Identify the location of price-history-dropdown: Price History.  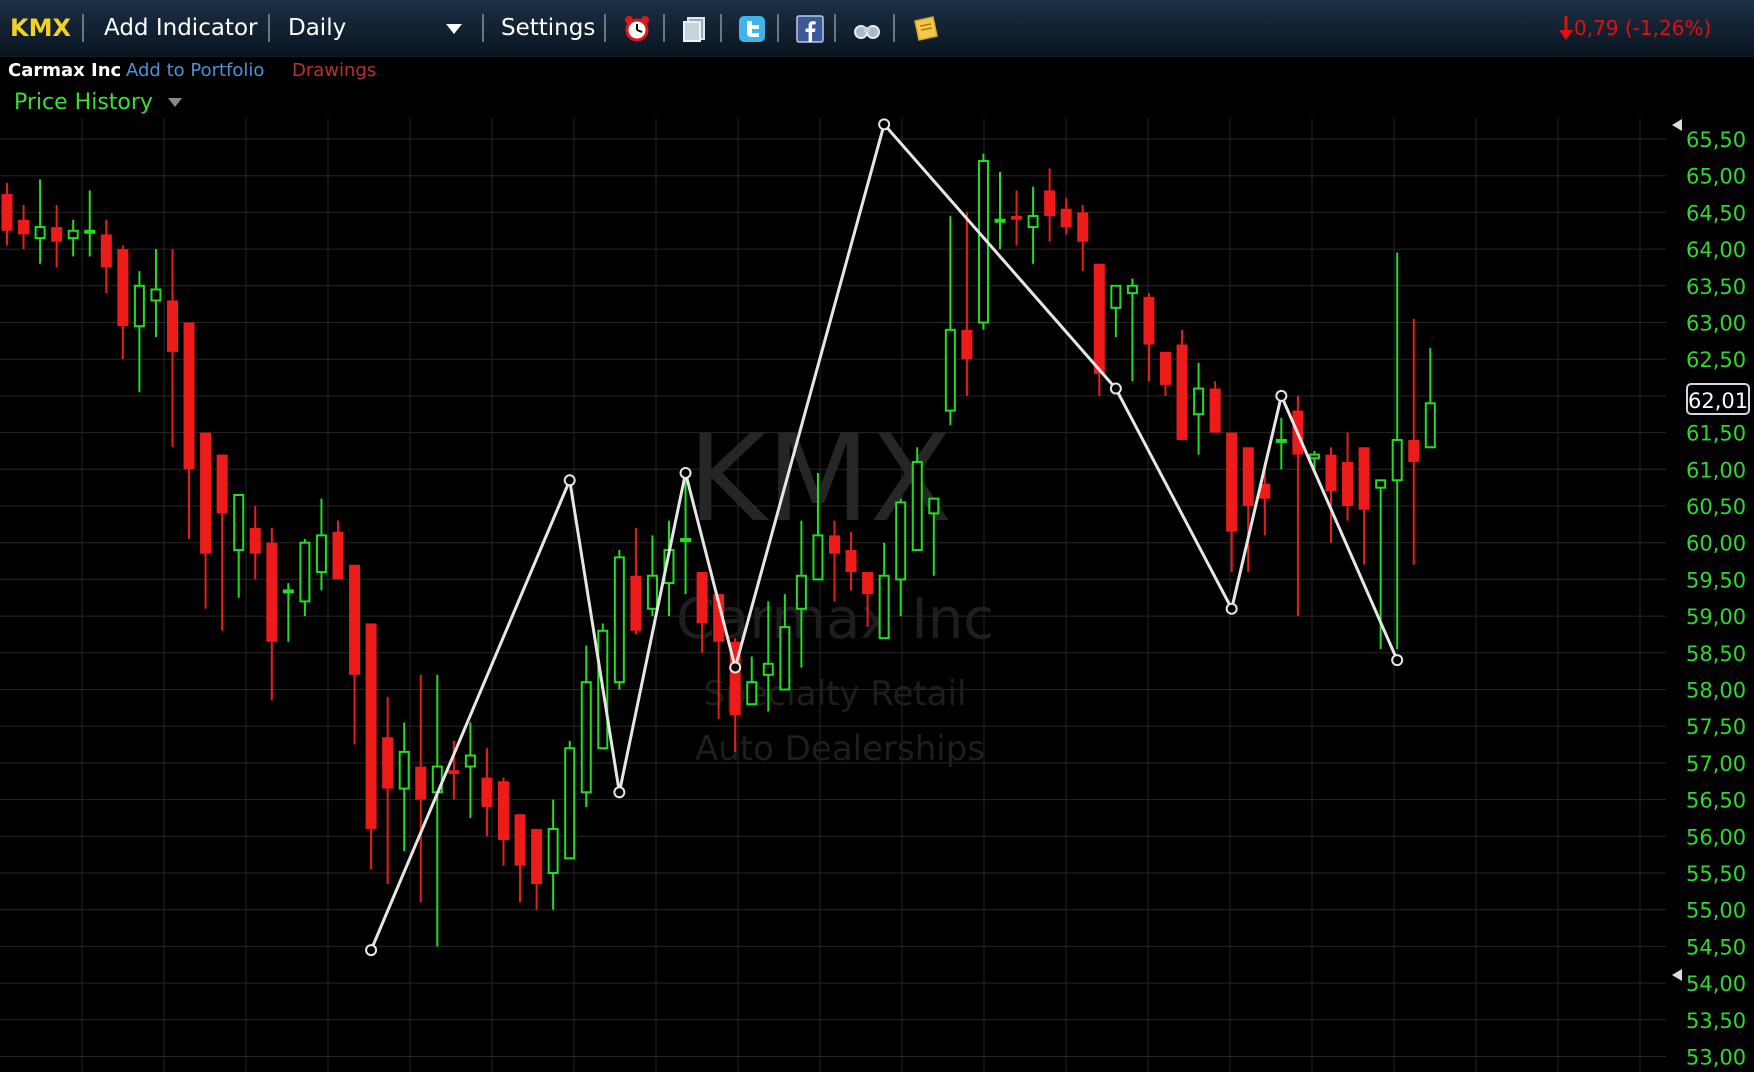
(98, 103).